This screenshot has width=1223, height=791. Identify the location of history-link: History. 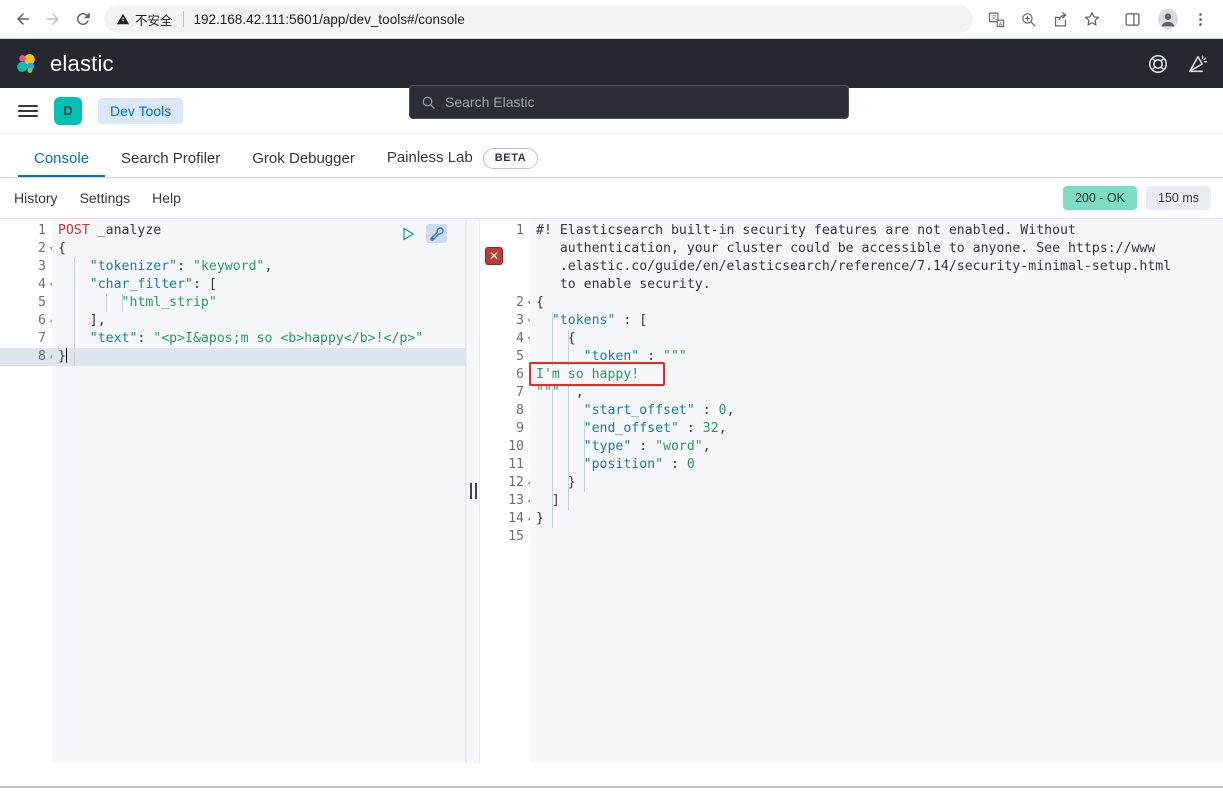
(36, 198).